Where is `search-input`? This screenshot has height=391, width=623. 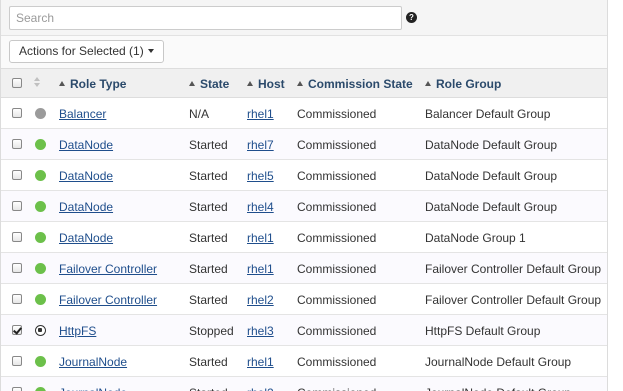
search-input is located at coordinates (205, 18).